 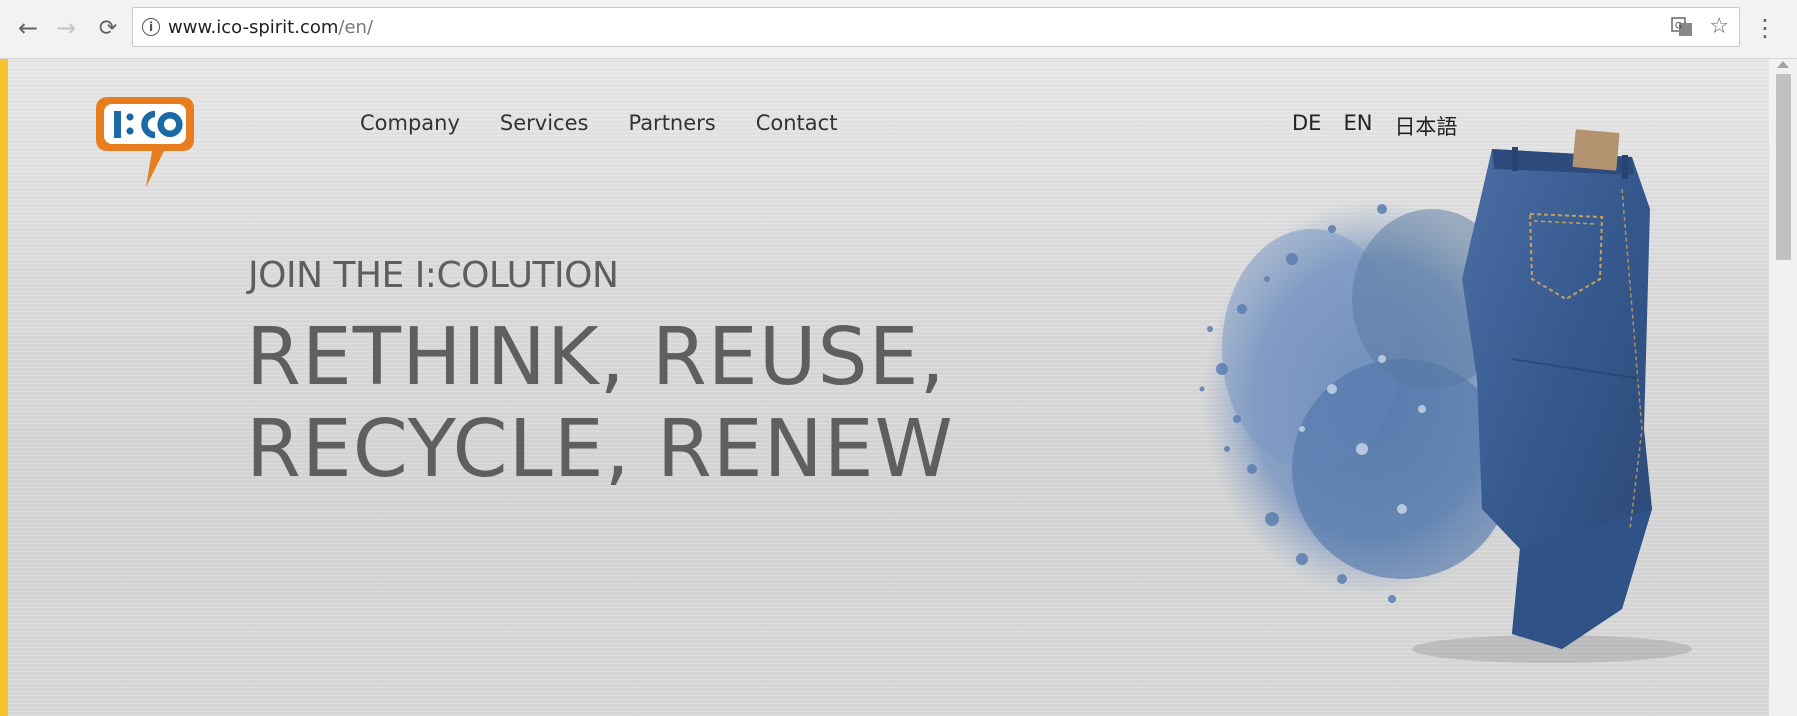 I want to click on address-bar: i www.ico-spirit.com/en/ G ☆, so click(x=936, y=27).